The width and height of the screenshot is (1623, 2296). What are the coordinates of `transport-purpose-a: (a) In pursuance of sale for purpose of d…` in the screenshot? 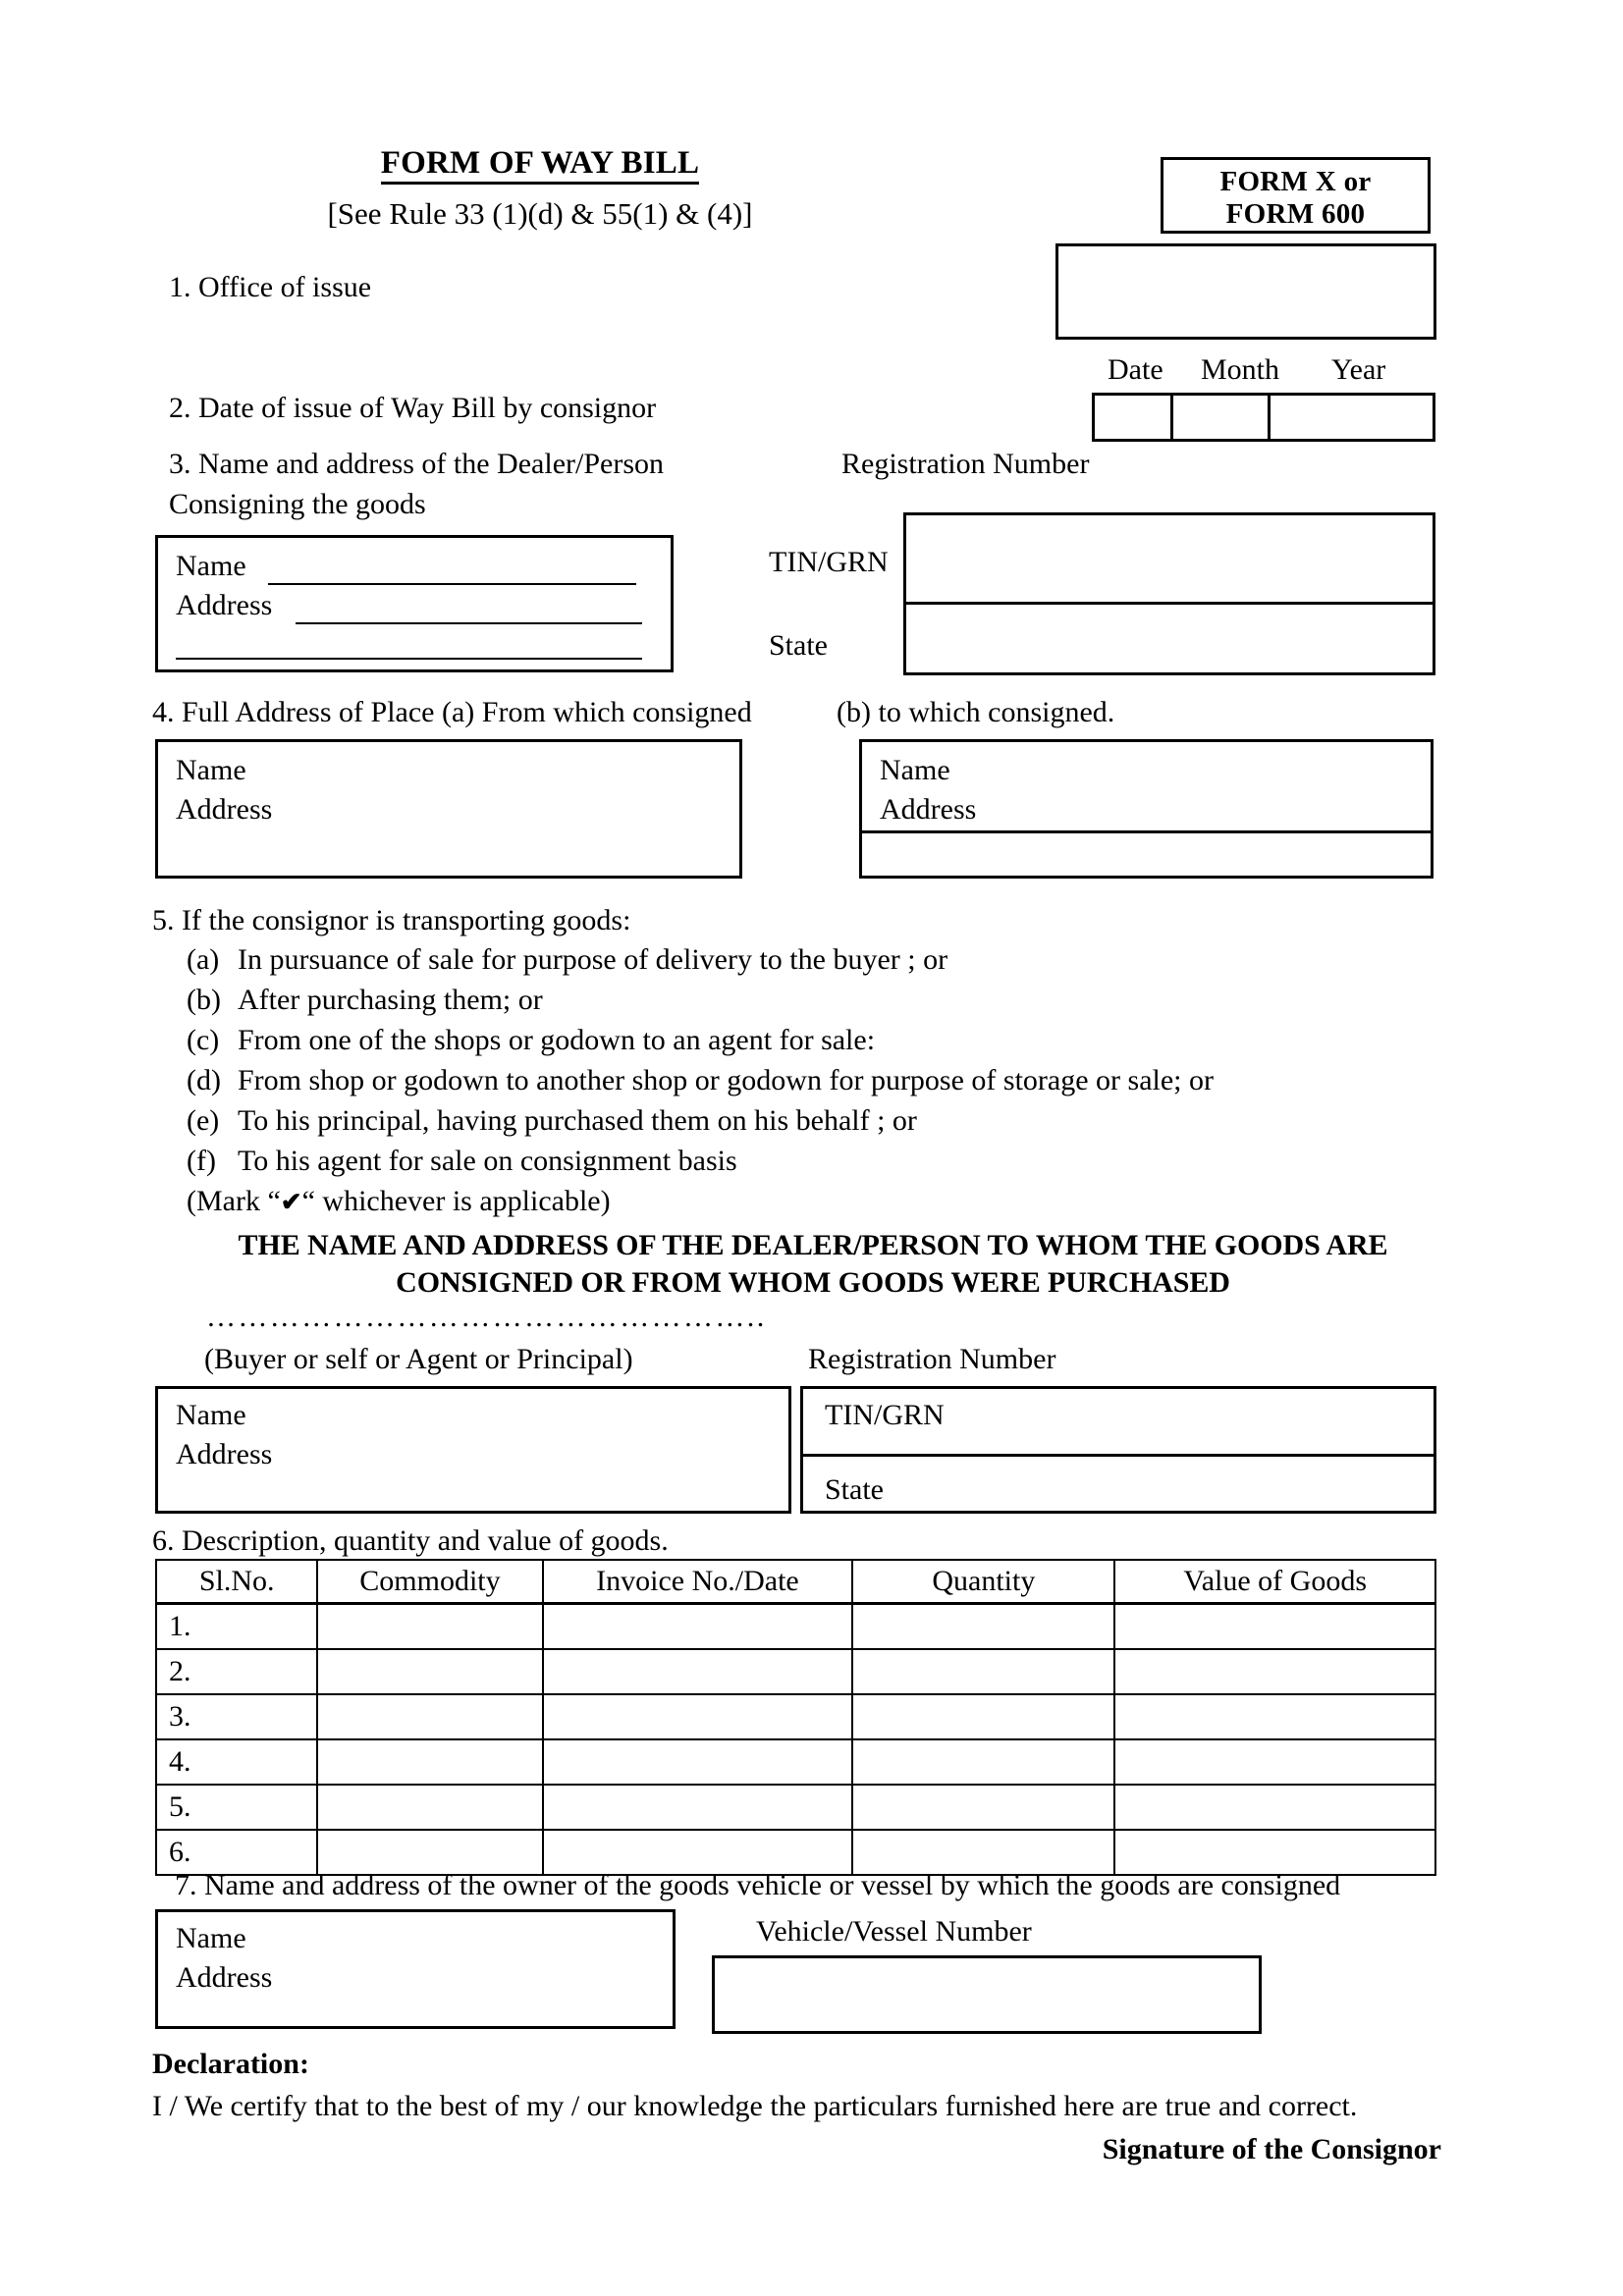 It's located at (567, 960).